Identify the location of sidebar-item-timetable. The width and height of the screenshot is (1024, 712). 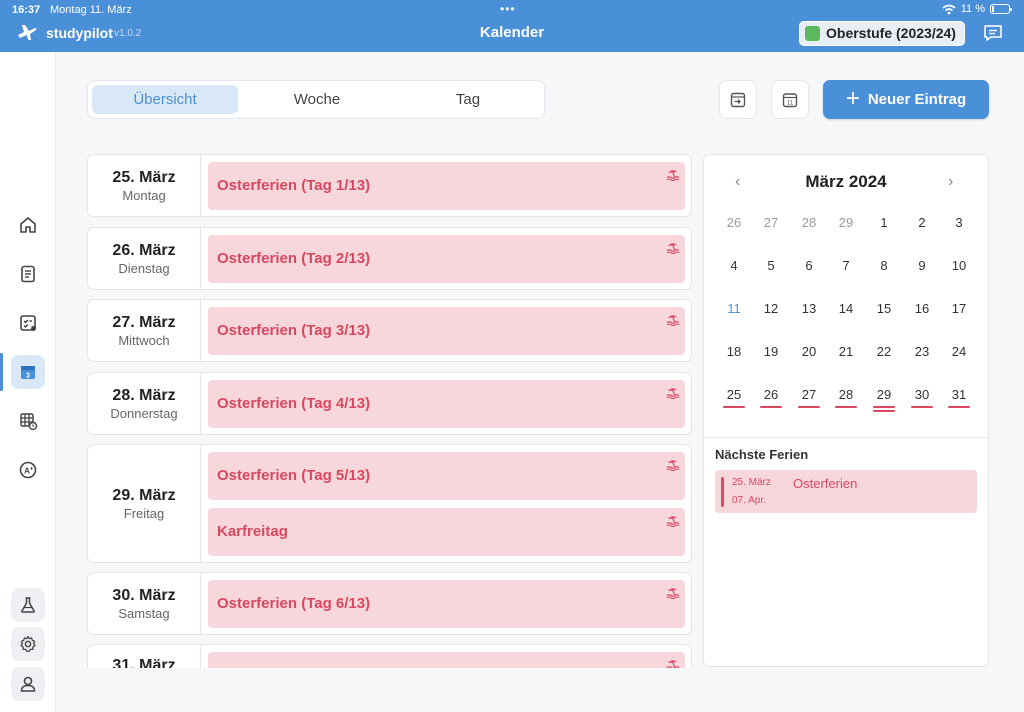
(28, 421).